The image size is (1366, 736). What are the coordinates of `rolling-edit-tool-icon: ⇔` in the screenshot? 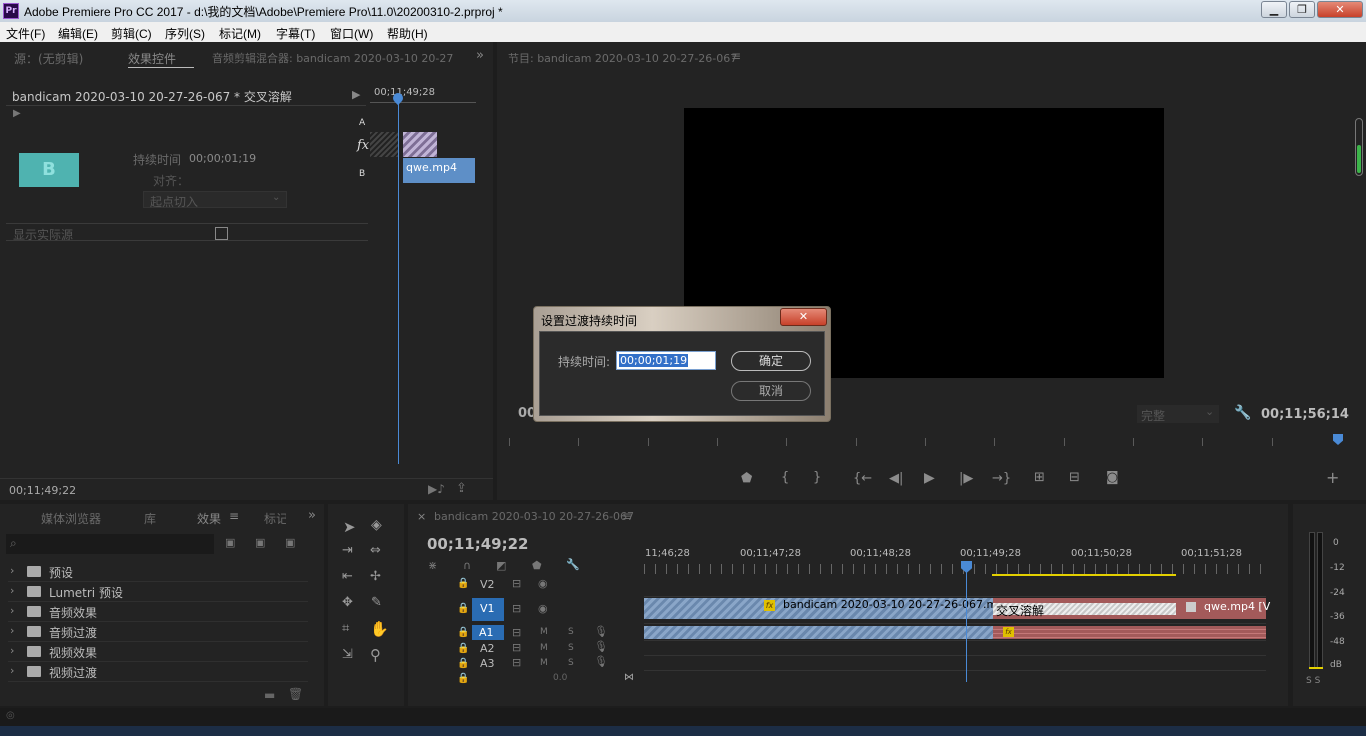 It's located at (375, 550).